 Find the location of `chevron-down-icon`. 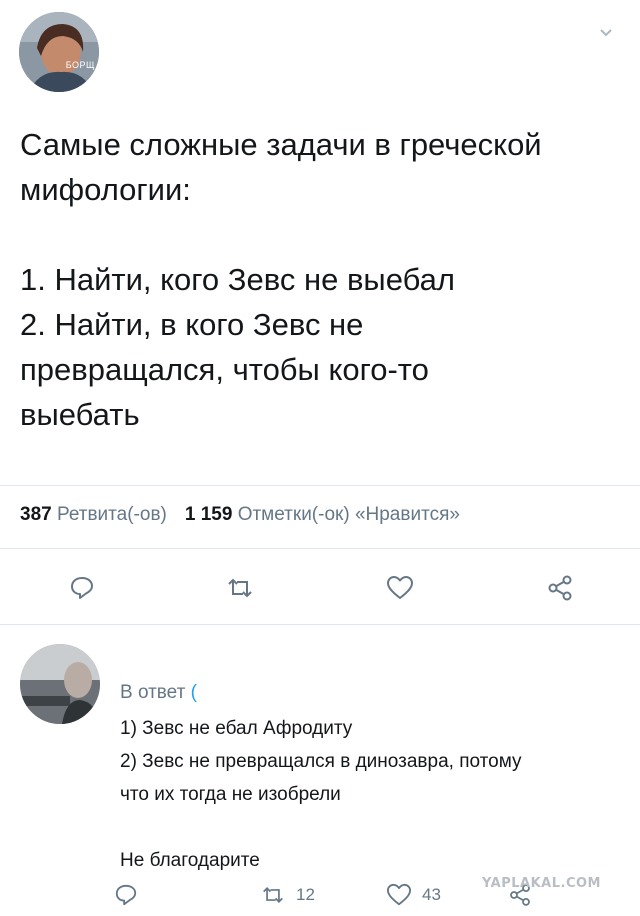

chevron-down-icon is located at coordinates (606, 33).